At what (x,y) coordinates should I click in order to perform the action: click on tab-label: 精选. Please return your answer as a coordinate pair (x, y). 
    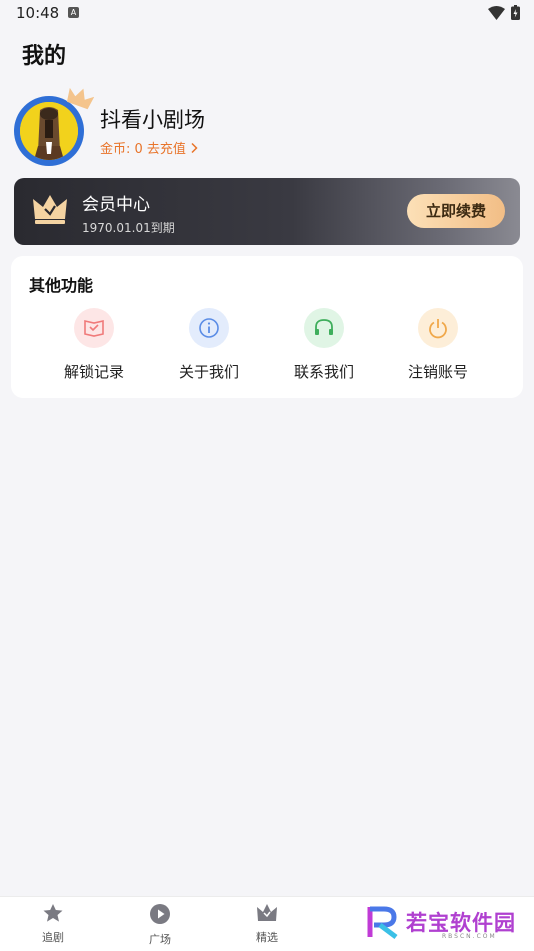
    Looking at the image, I should click on (267, 937).